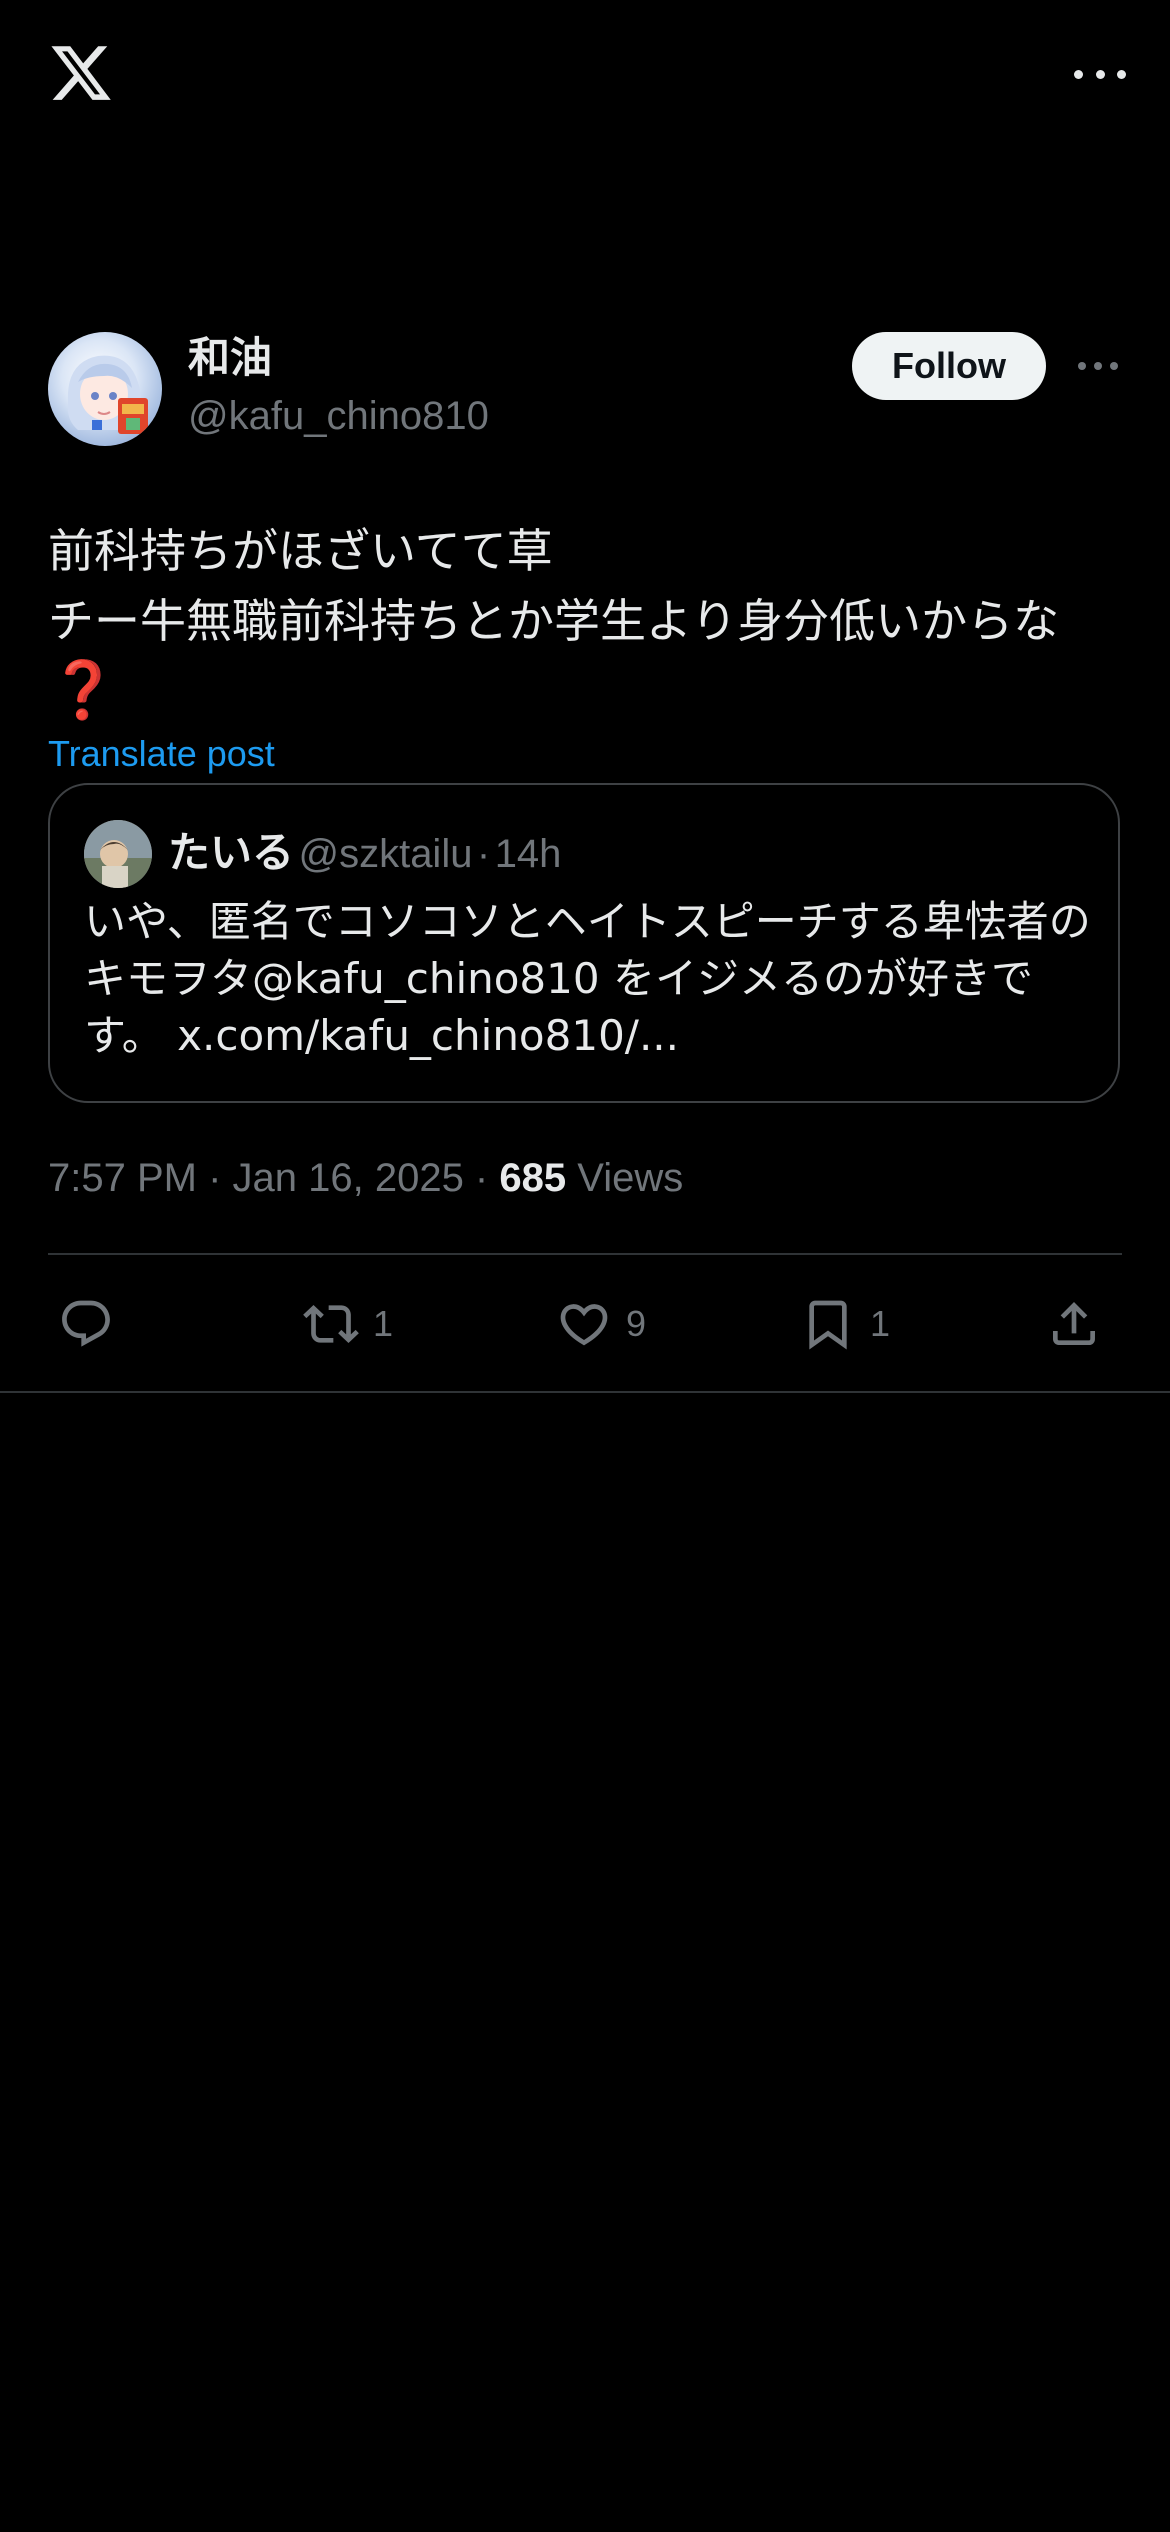 This screenshot has width=1170, height=2532. Describe the element at coordinates (880, 1323) in the screenshot. I see `bookmark-count: 1` at that location.